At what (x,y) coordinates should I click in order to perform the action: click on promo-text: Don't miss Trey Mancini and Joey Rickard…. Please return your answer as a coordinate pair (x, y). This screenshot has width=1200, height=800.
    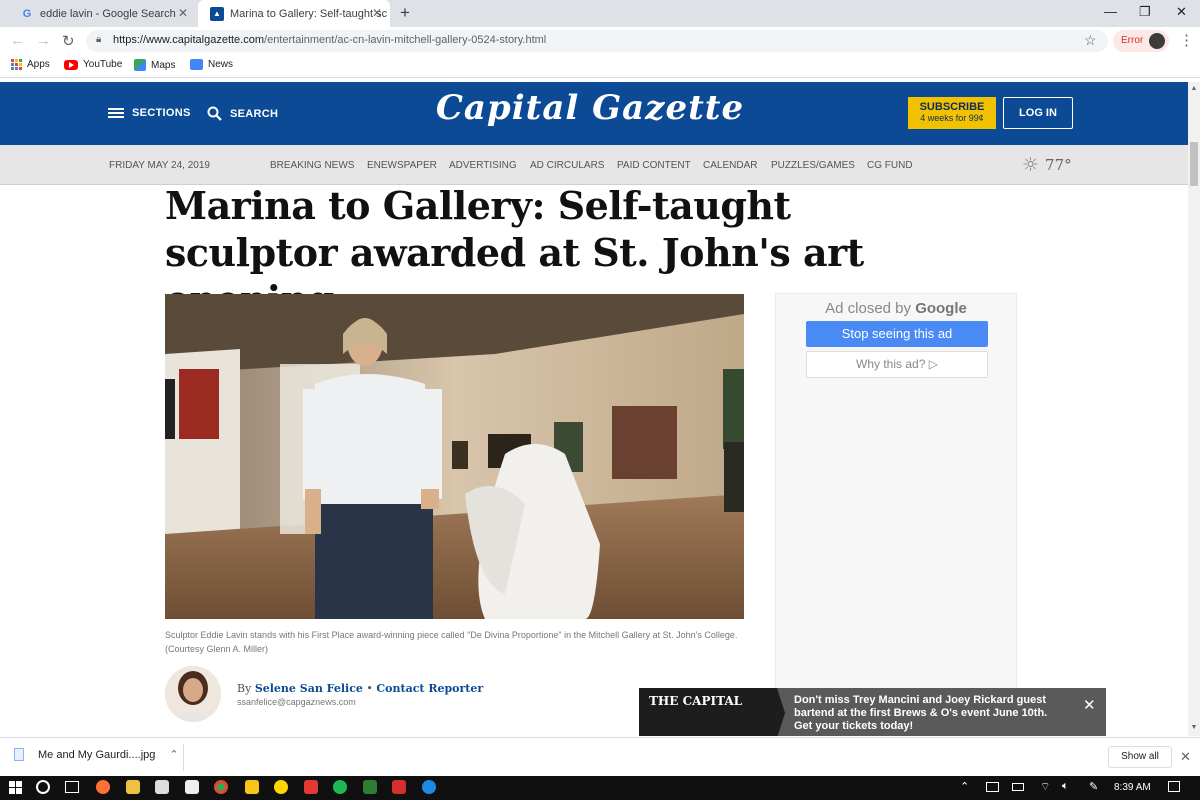
    Looking at the image, I should click on (921, 713).